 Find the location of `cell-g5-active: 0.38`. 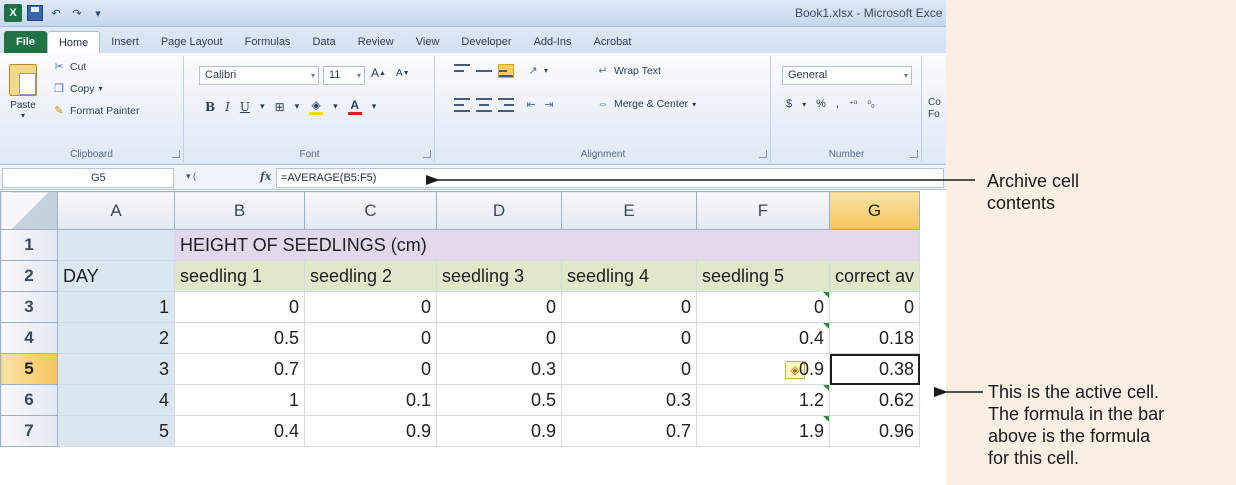

cell-g5-active: 0.38 is located at coordinates (874, 369).